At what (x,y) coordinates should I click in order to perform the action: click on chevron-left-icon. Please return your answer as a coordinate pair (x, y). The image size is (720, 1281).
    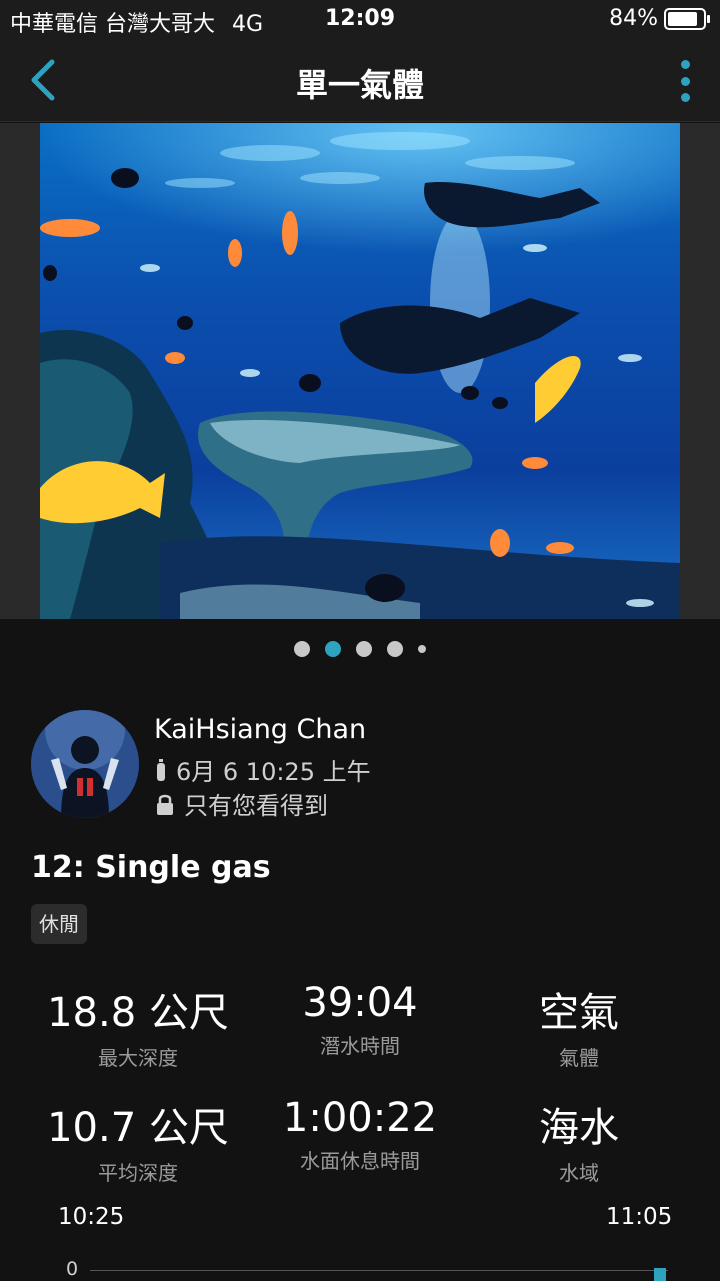
    Looking at the image, I should click on (43, 80).